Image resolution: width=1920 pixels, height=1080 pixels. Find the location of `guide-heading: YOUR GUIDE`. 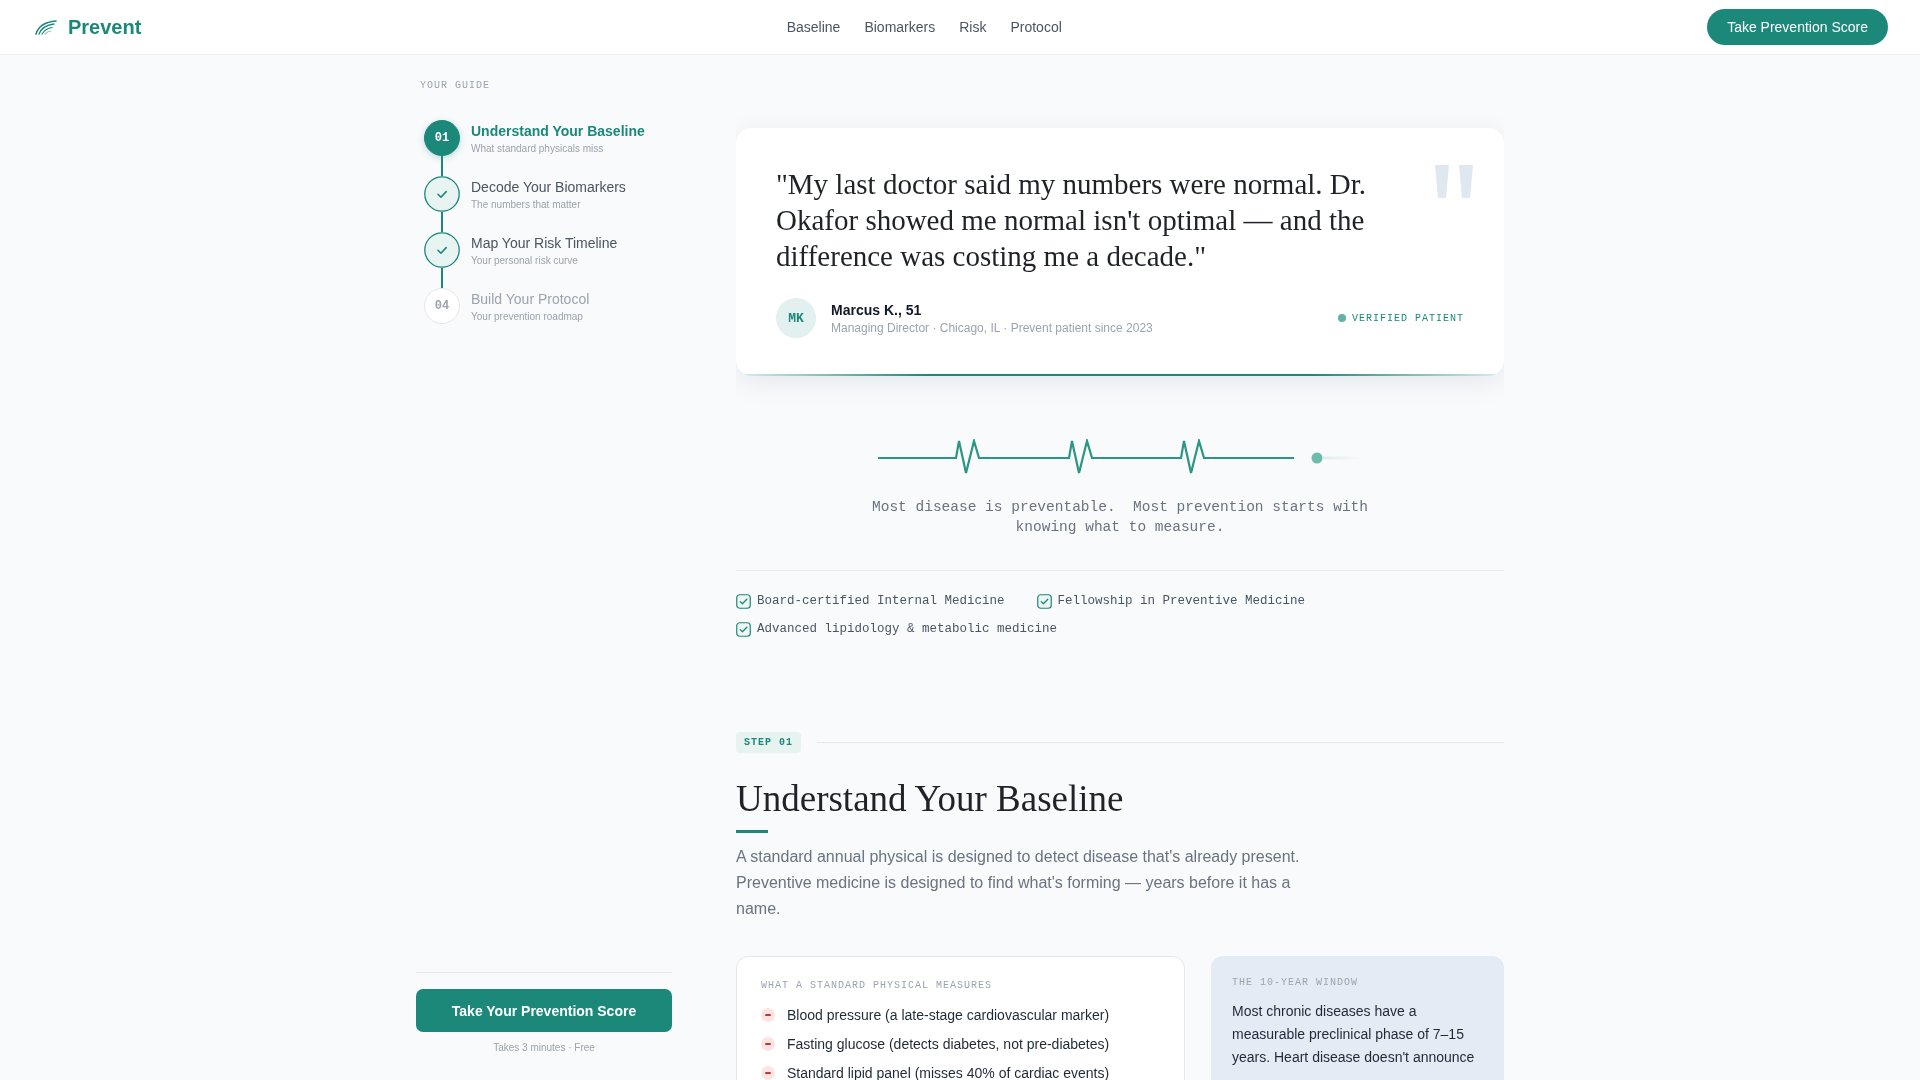

guide-heading: YOUR GUIDE is located at coordinates (455, 86).